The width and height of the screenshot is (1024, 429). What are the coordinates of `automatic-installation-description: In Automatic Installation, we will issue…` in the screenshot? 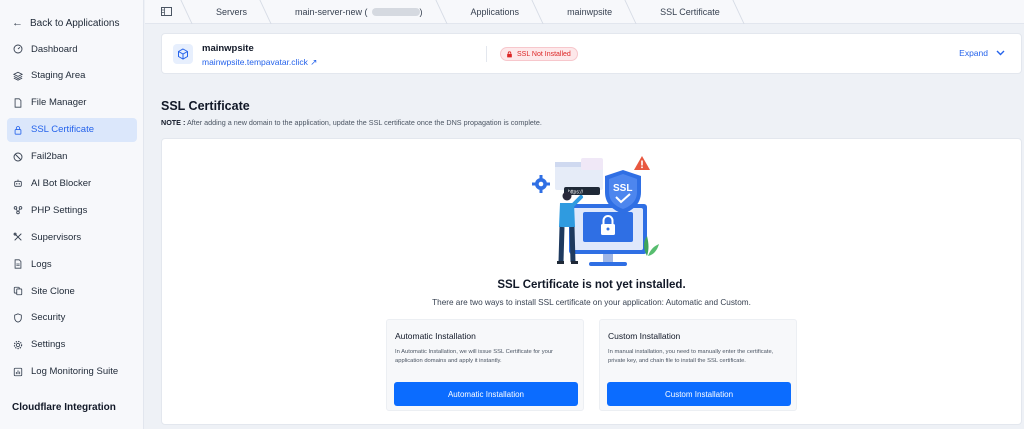 It's located at (474, 356).